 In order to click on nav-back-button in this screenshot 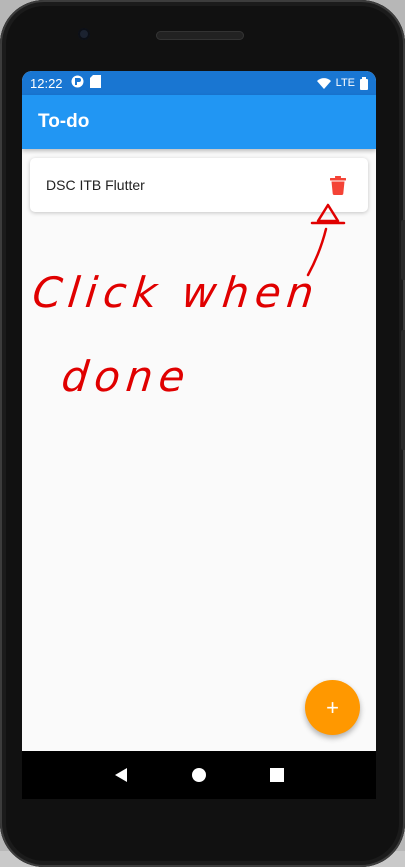, I will do `click(121, 775)`.